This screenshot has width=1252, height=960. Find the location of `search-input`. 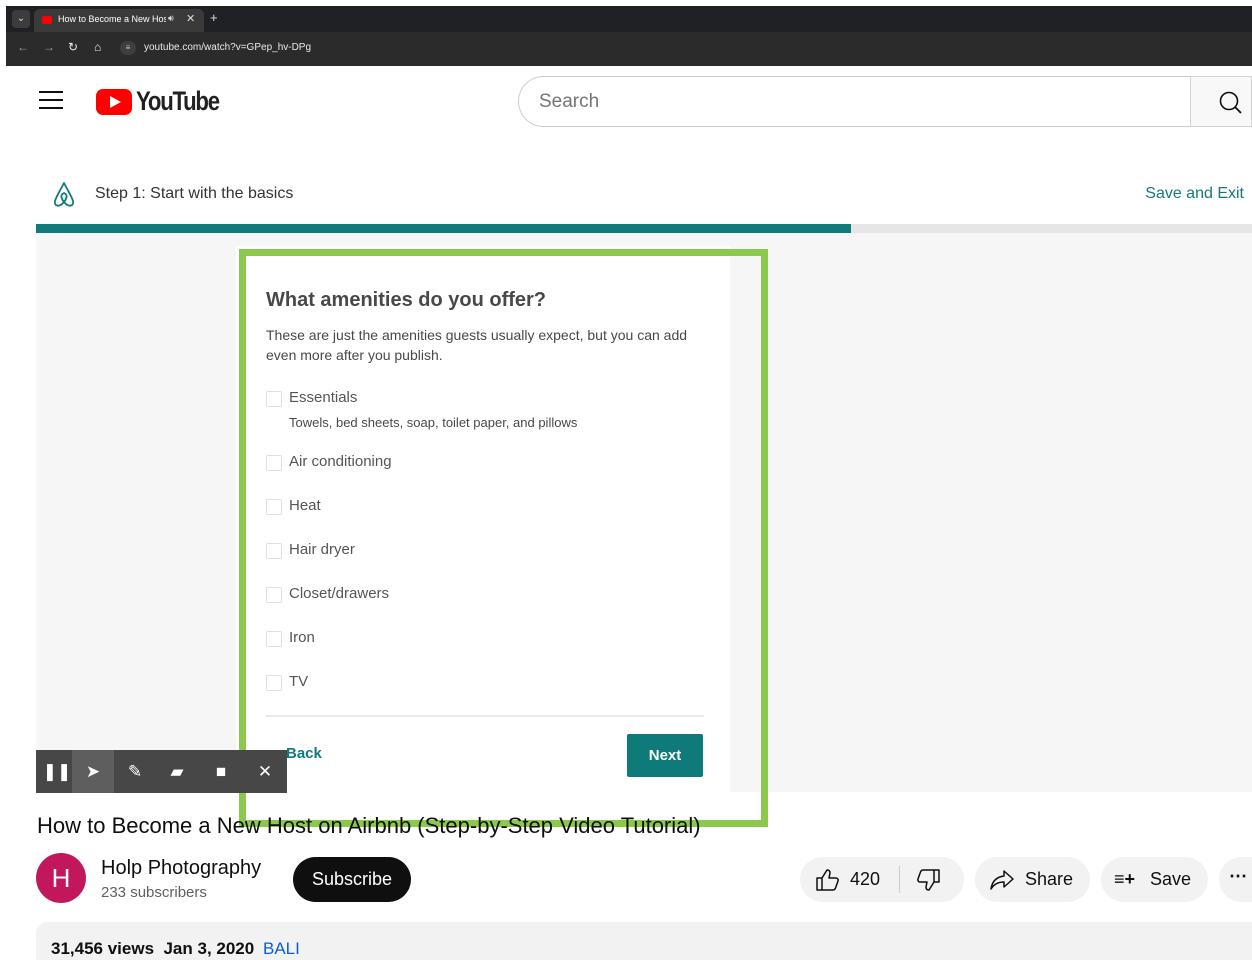

search-input is located at coordinates (839, 102).